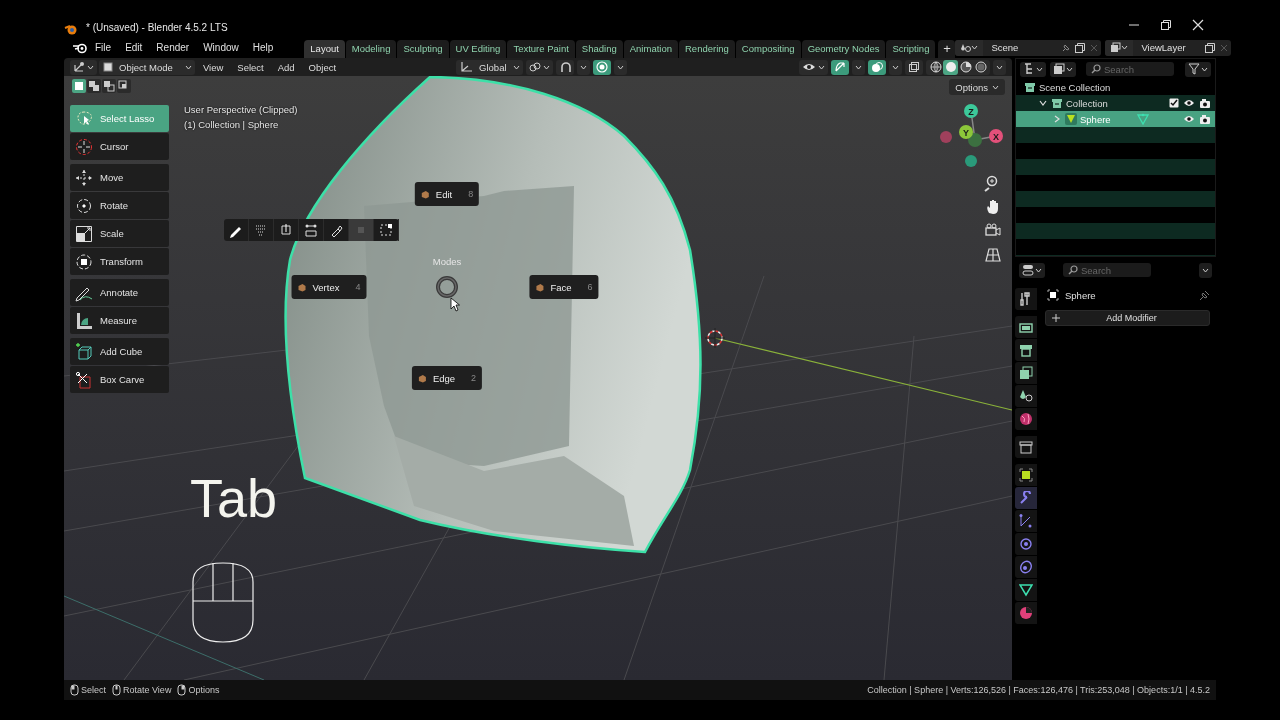 This screenshot has width=1280, height=720. What do you see at coordinates (1127, 318) in the screenshot?
I see `add-modifier-button: Add Modifier` at bounding box center [1127, 318].